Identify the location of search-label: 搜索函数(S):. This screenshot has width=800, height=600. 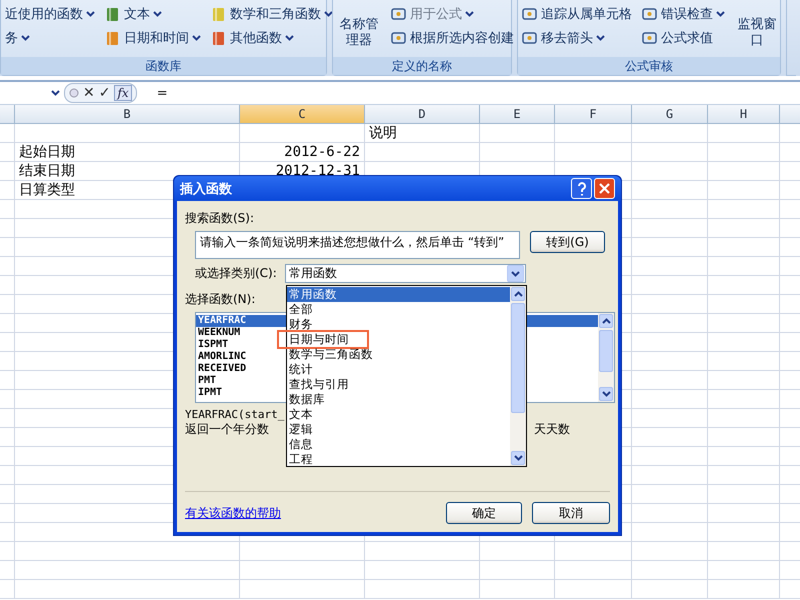
(219, 218).